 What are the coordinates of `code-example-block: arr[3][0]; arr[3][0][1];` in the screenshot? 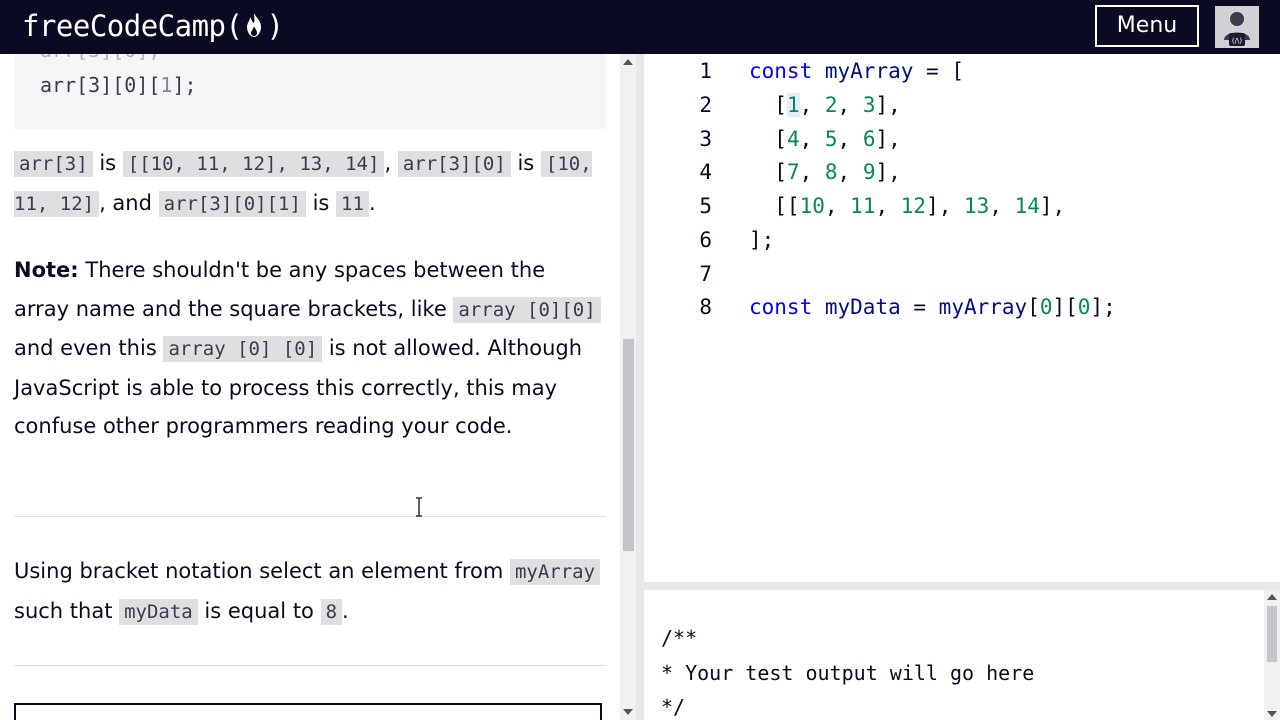 It's located at (310, 91).